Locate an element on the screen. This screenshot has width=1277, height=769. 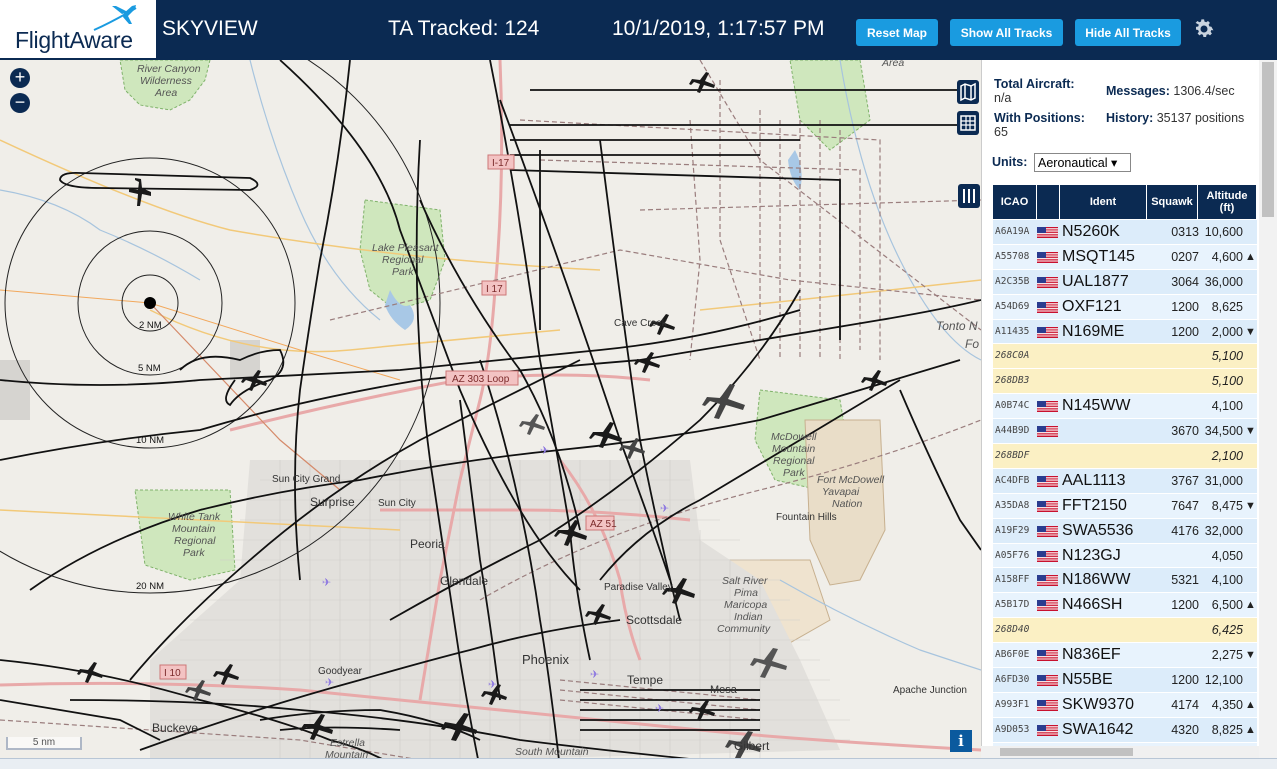
place-label: Gilbert is located at coordinates (752, 746).